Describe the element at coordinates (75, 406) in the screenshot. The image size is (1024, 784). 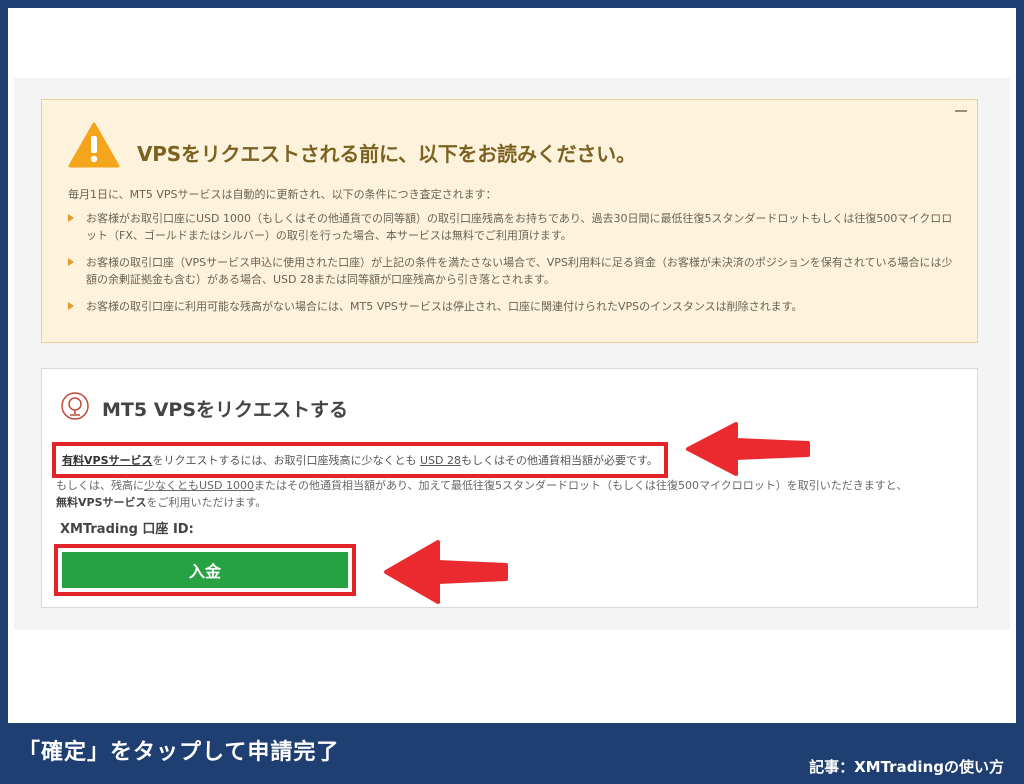
I see `request-icon` at that location.